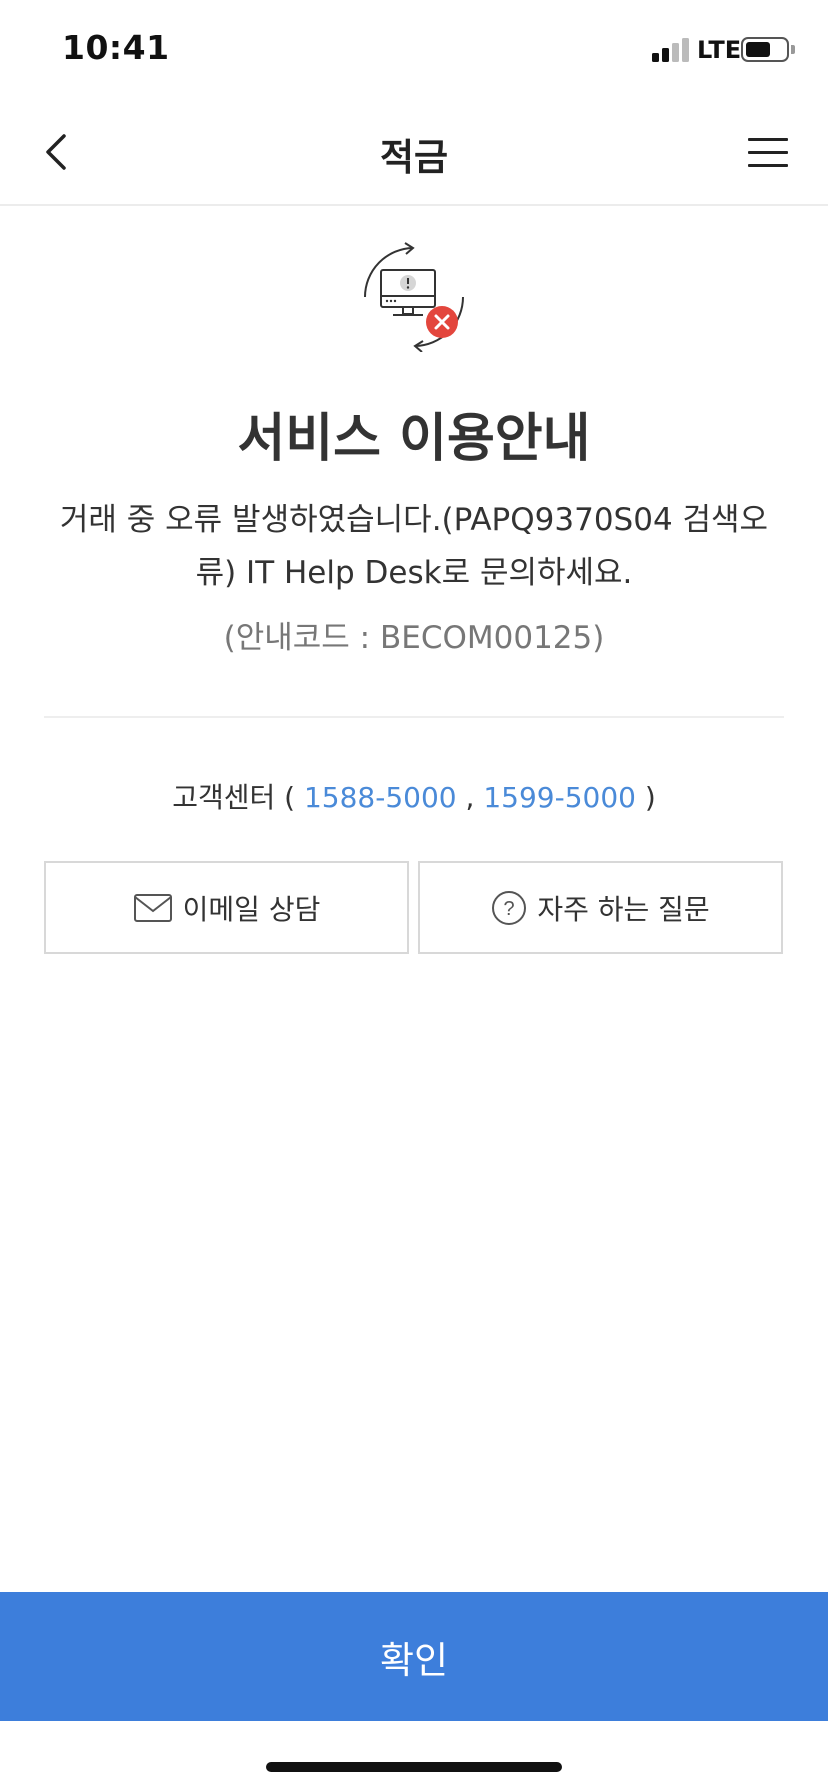 Image resolution: width=828 pixels, height=1792 pixels. I want to click on customer-center: 고객센터 ( 1588-5000 , 1599-5000 ), so click(414, 796).